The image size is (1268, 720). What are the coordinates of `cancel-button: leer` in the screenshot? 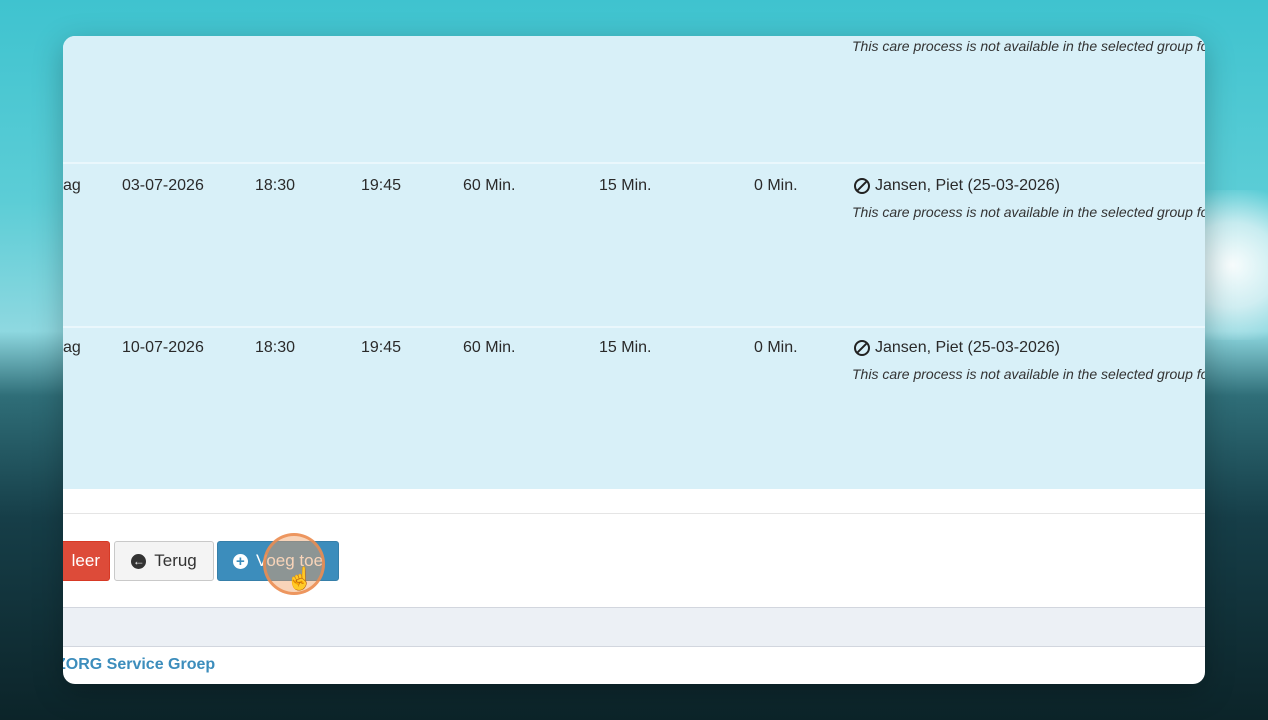 It's located at (86, 561).